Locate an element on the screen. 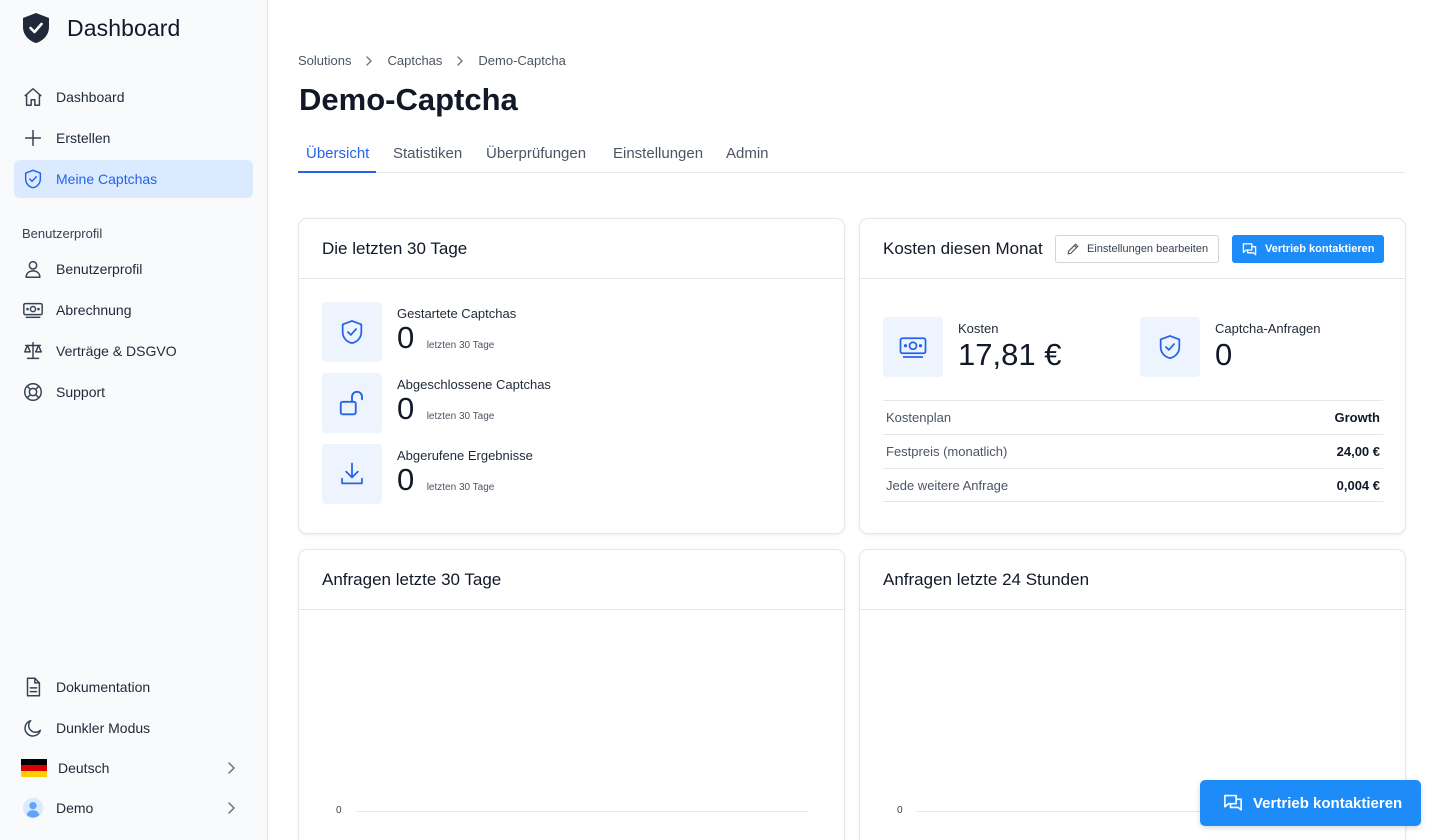  sidebar-item-dashboard: Dashboard is located at coordinates (133, 97).